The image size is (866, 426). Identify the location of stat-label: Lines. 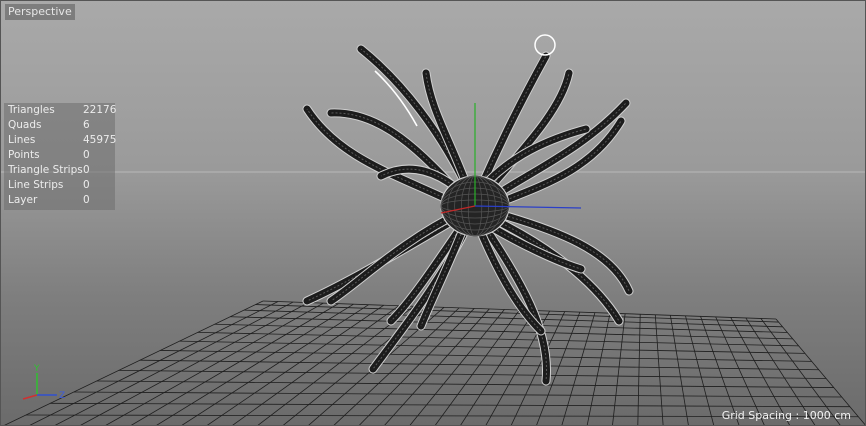
(22, 140).